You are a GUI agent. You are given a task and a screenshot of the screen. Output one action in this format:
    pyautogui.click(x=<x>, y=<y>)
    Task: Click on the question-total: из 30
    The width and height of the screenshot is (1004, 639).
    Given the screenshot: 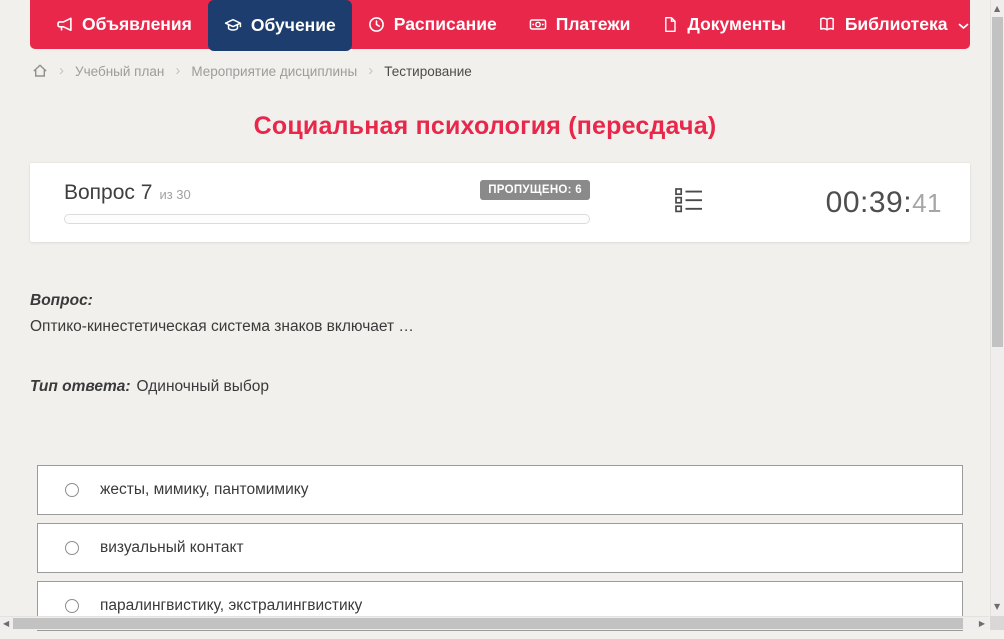 What is the action you would take?
    pyautogui.click(x=175, y=194)
    